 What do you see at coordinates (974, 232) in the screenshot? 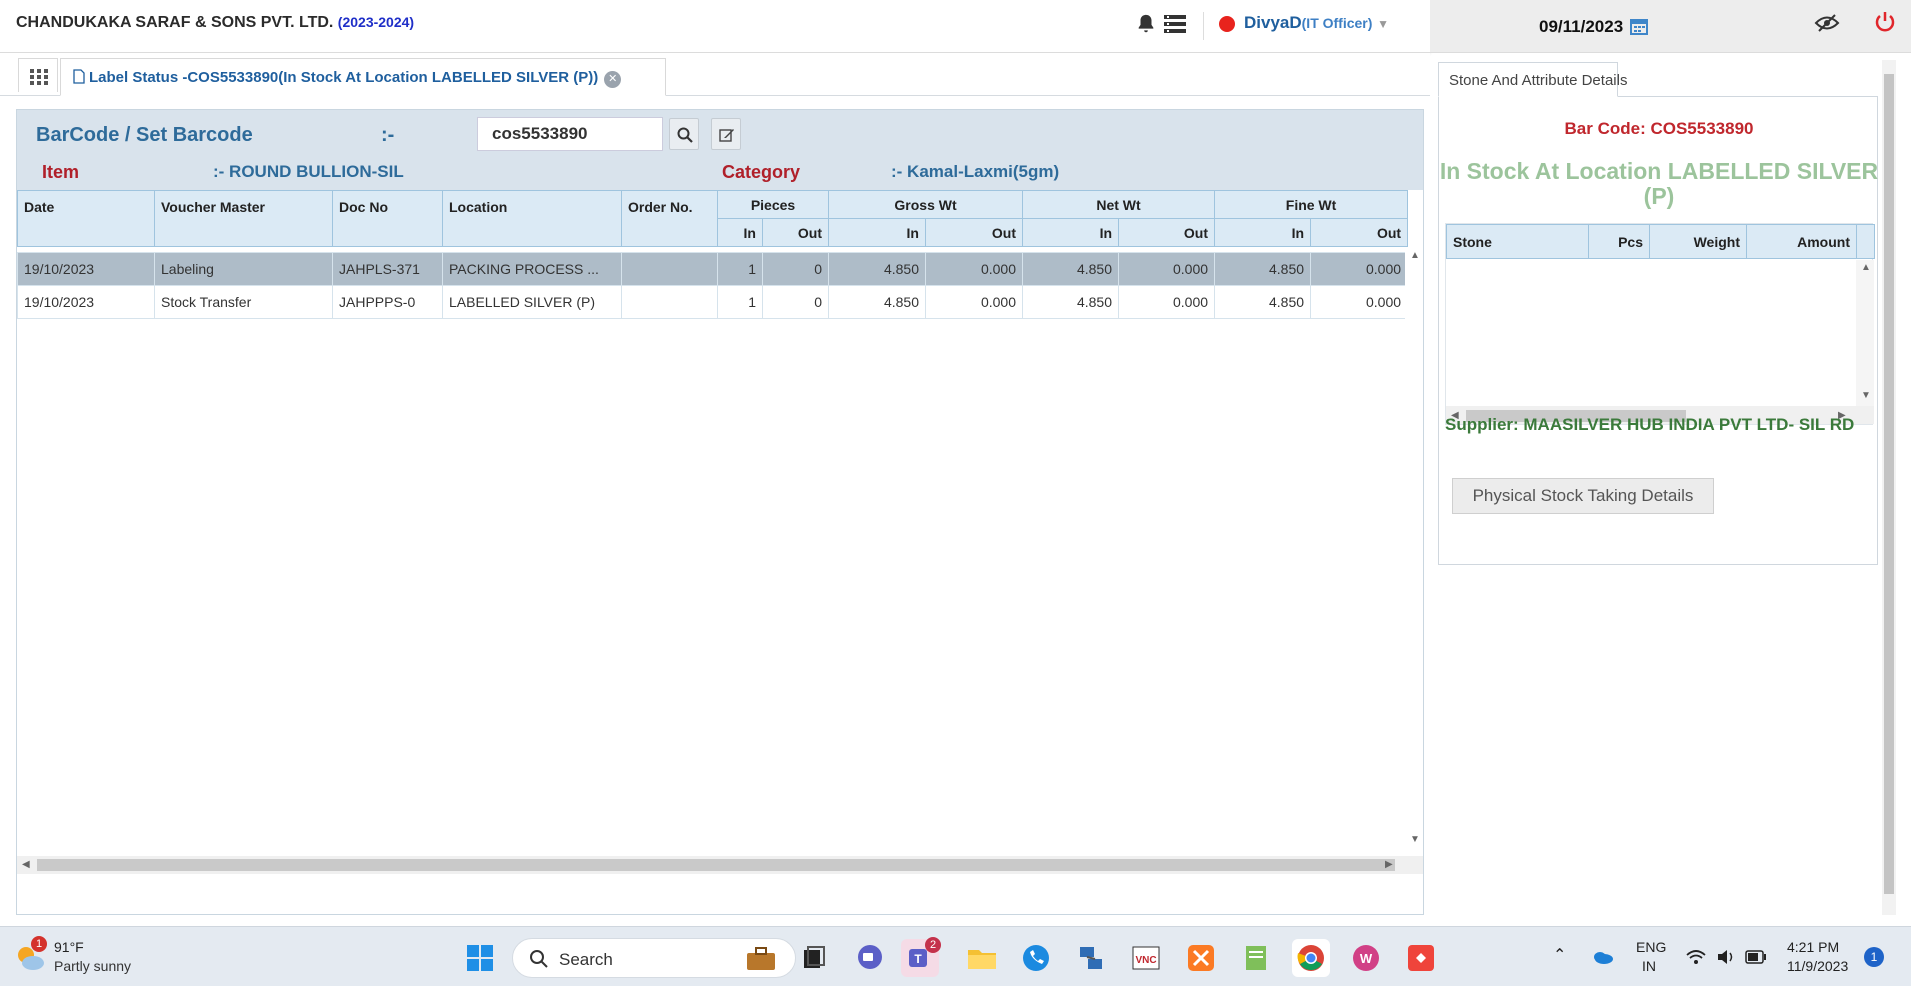
I see `col-gross-out: Out` at bounding box center [974, 232].